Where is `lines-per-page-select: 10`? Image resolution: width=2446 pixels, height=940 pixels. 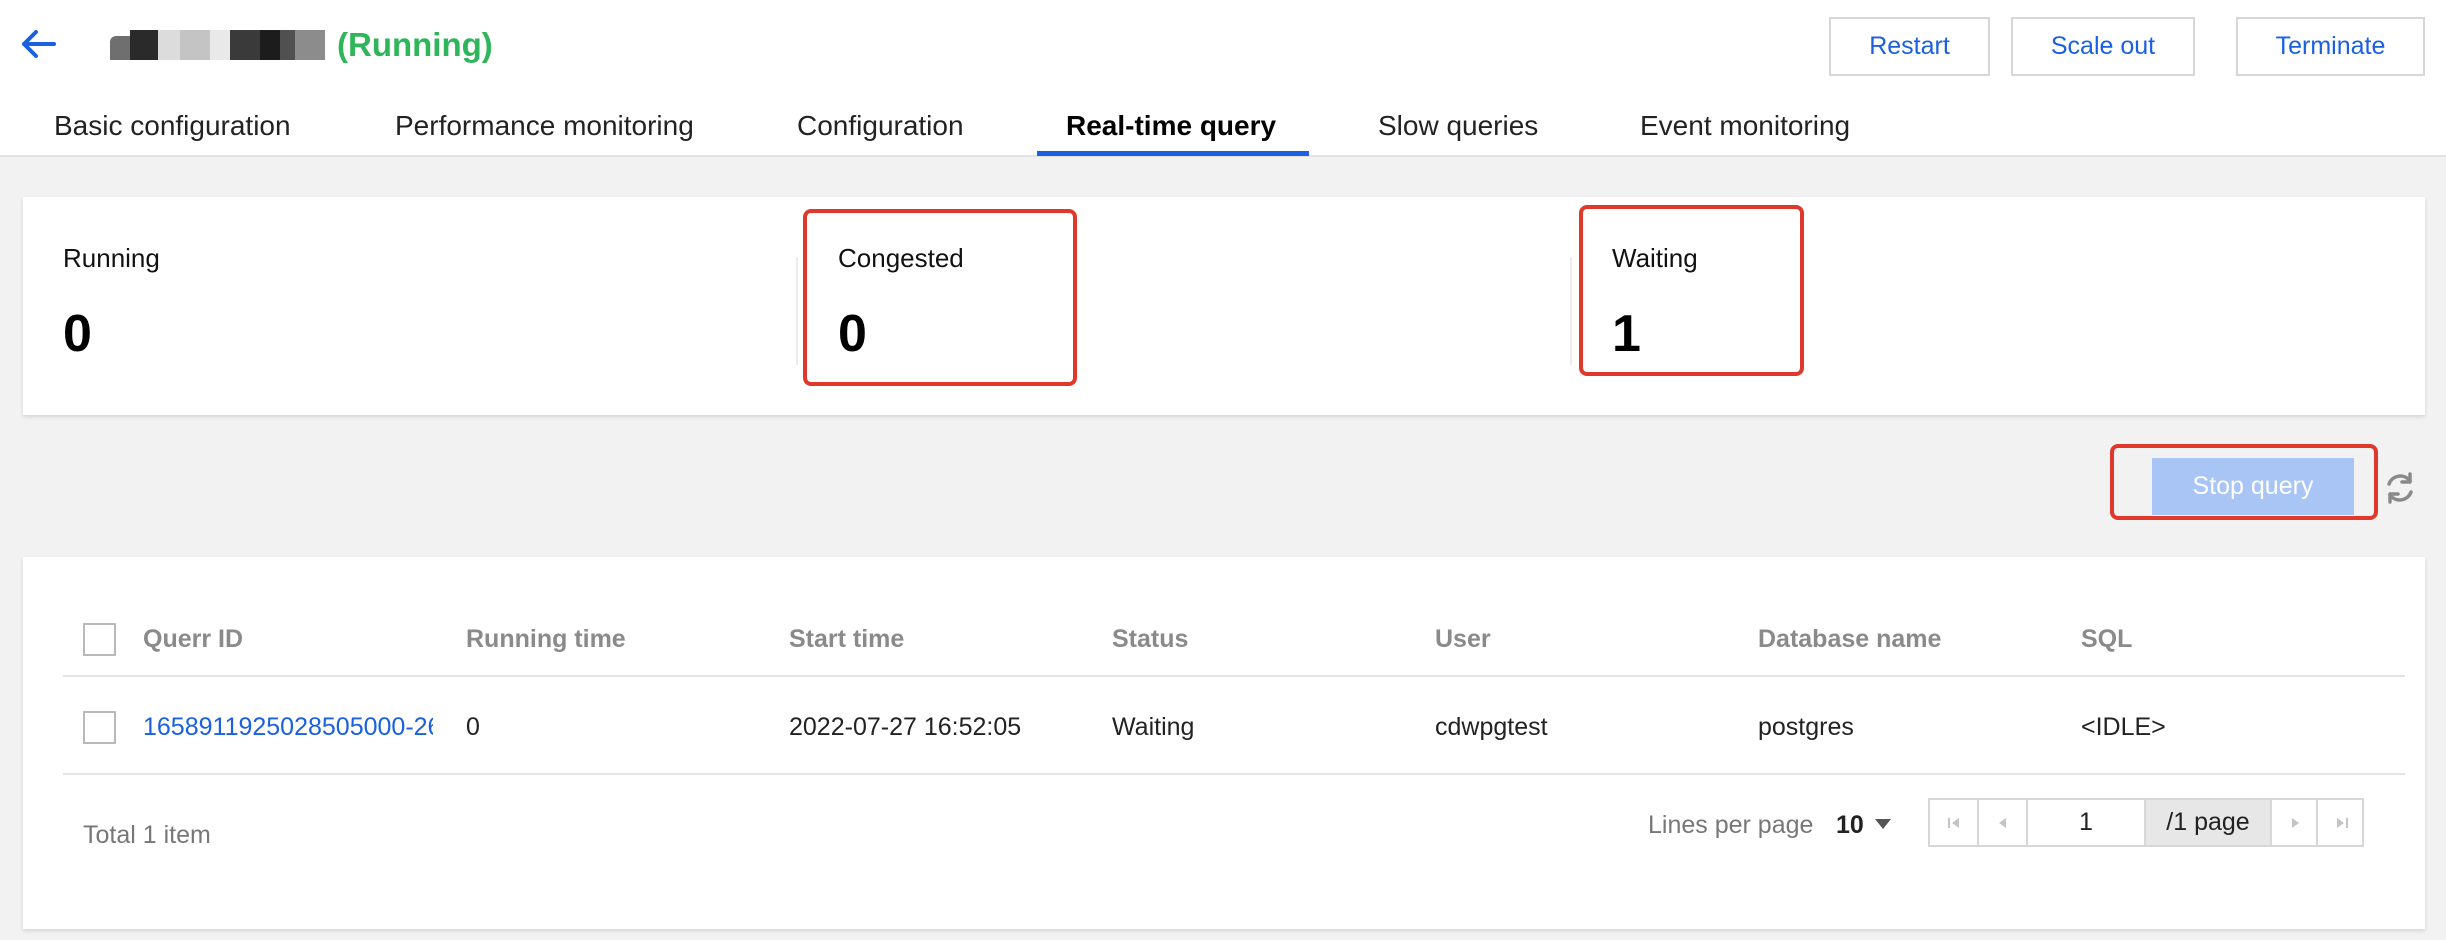 lines-per-page-select: 10 is located at coordinates (1850, 825).